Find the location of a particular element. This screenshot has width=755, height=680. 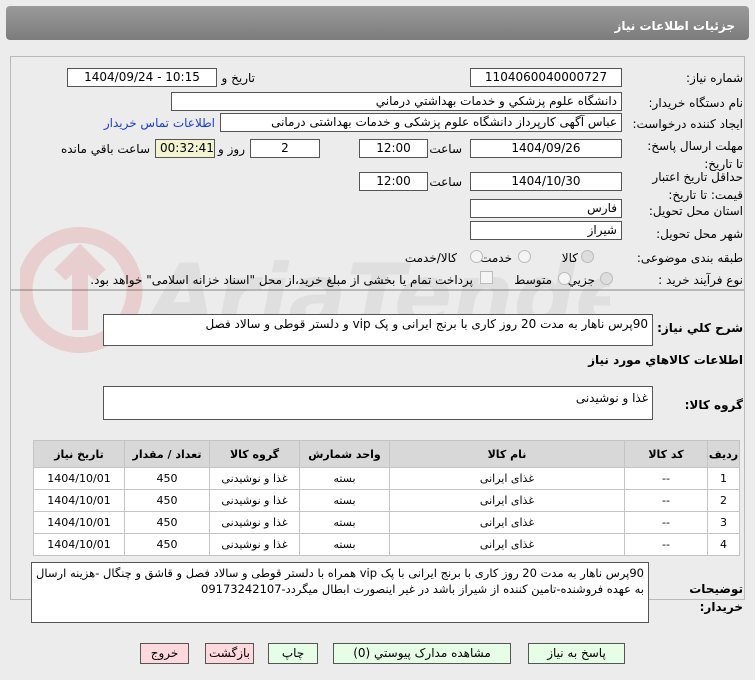

deadline-date: 1404/09/26 is located at coordinates (546, 148).